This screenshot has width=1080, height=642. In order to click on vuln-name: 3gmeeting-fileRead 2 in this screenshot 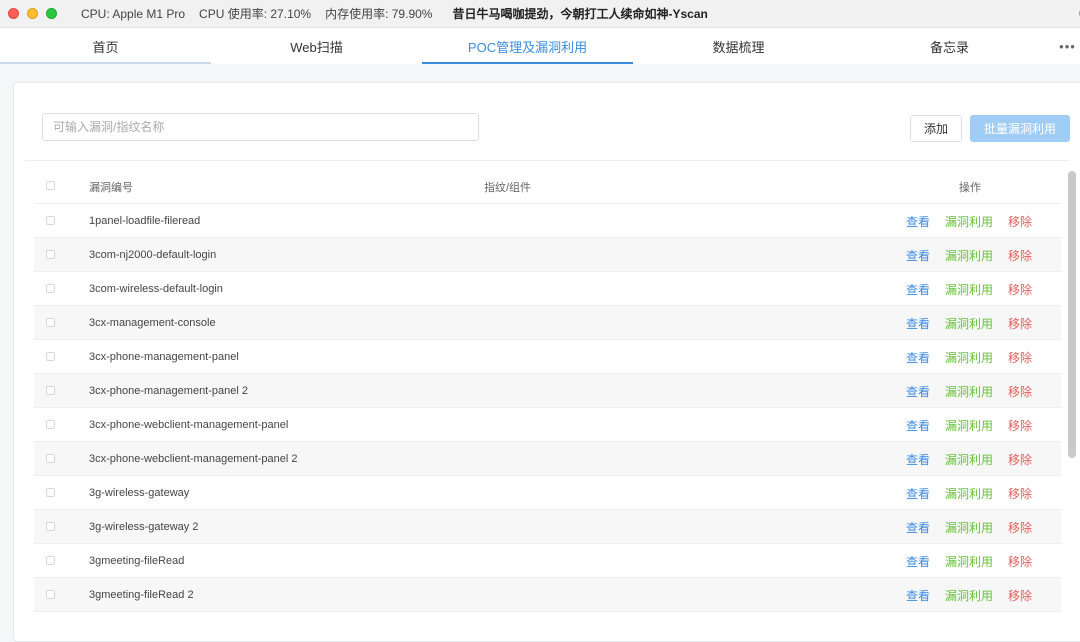, I will do `click(141, 595)`.